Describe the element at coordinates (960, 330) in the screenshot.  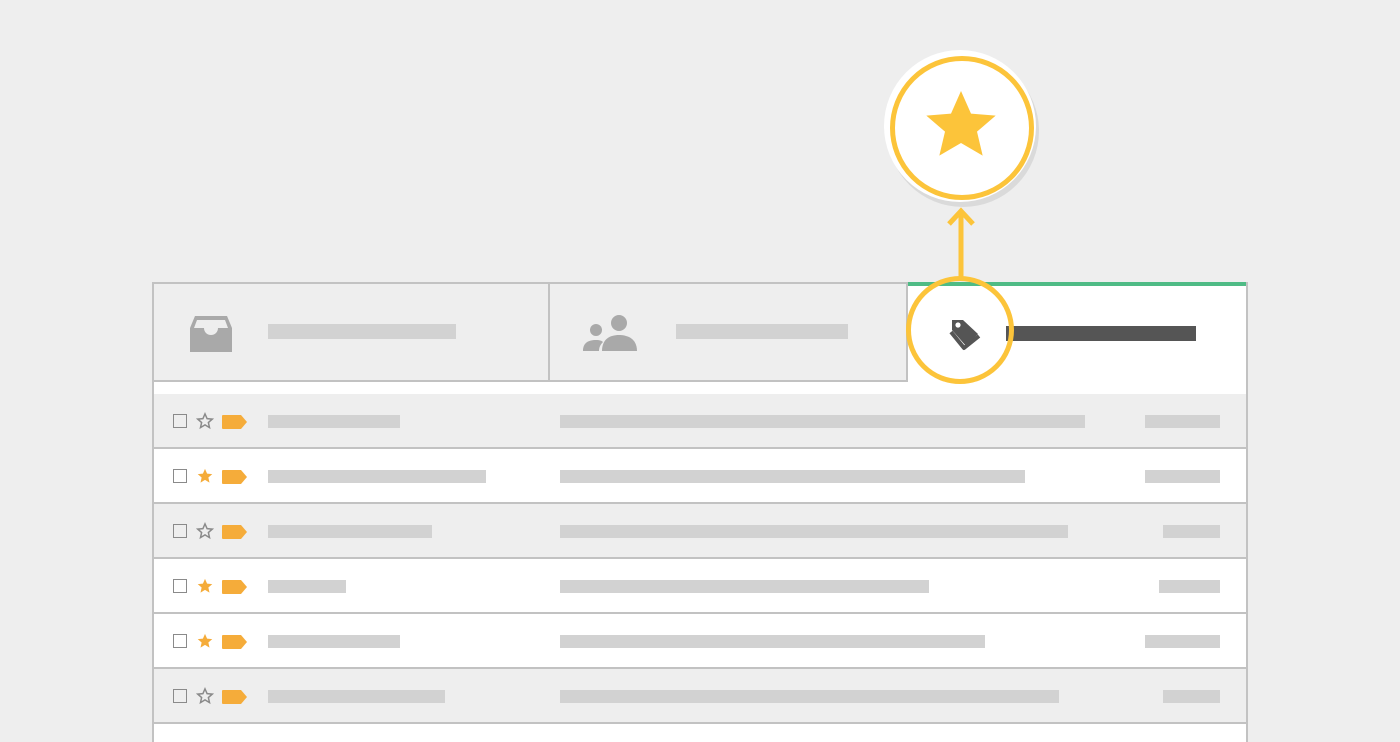
I see `tab-icon-highlight` at that location.